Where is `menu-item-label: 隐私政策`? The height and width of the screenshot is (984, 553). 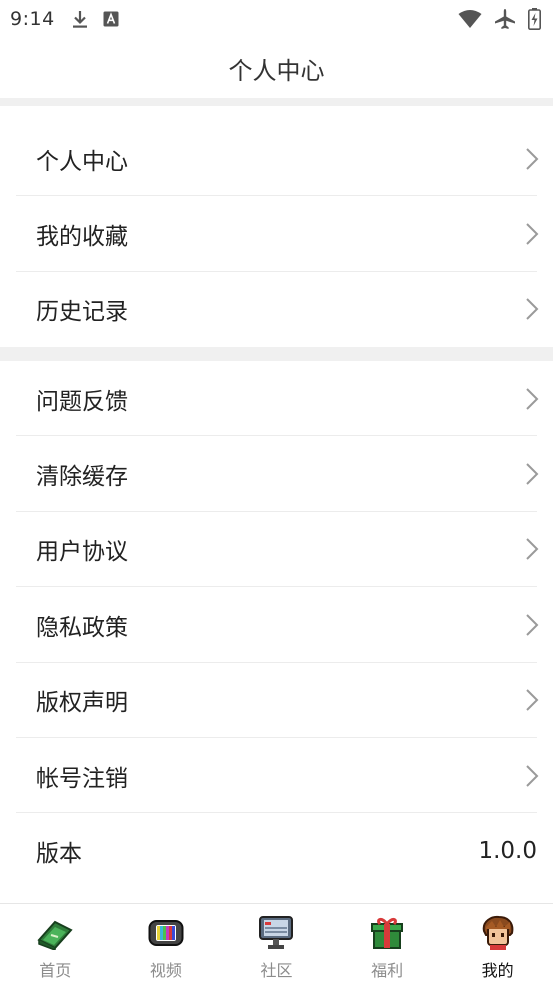 menu-item-label: 隐私政策 is located at coordinates (82, 627).